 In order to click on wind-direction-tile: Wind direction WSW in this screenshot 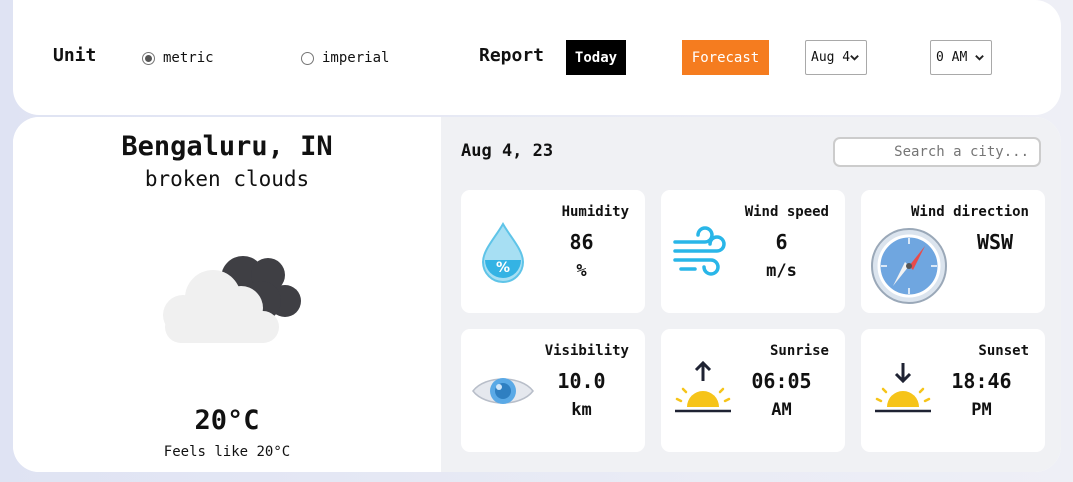, I will do `click(953, 251)`.